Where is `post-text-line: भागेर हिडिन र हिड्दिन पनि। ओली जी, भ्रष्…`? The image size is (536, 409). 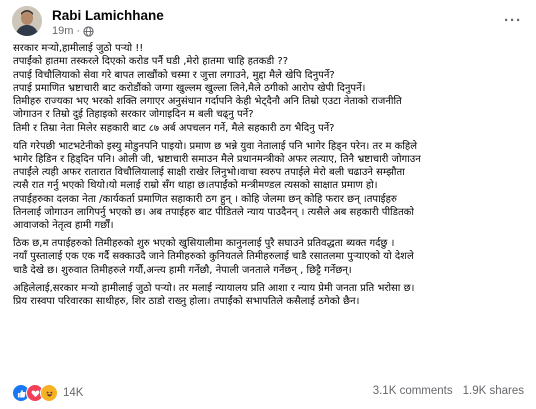
post-text-line: भागेर हिडिन र हिड्दिन पनि। ओली जी, भ्रष्… is located at coordinates (217, 159).